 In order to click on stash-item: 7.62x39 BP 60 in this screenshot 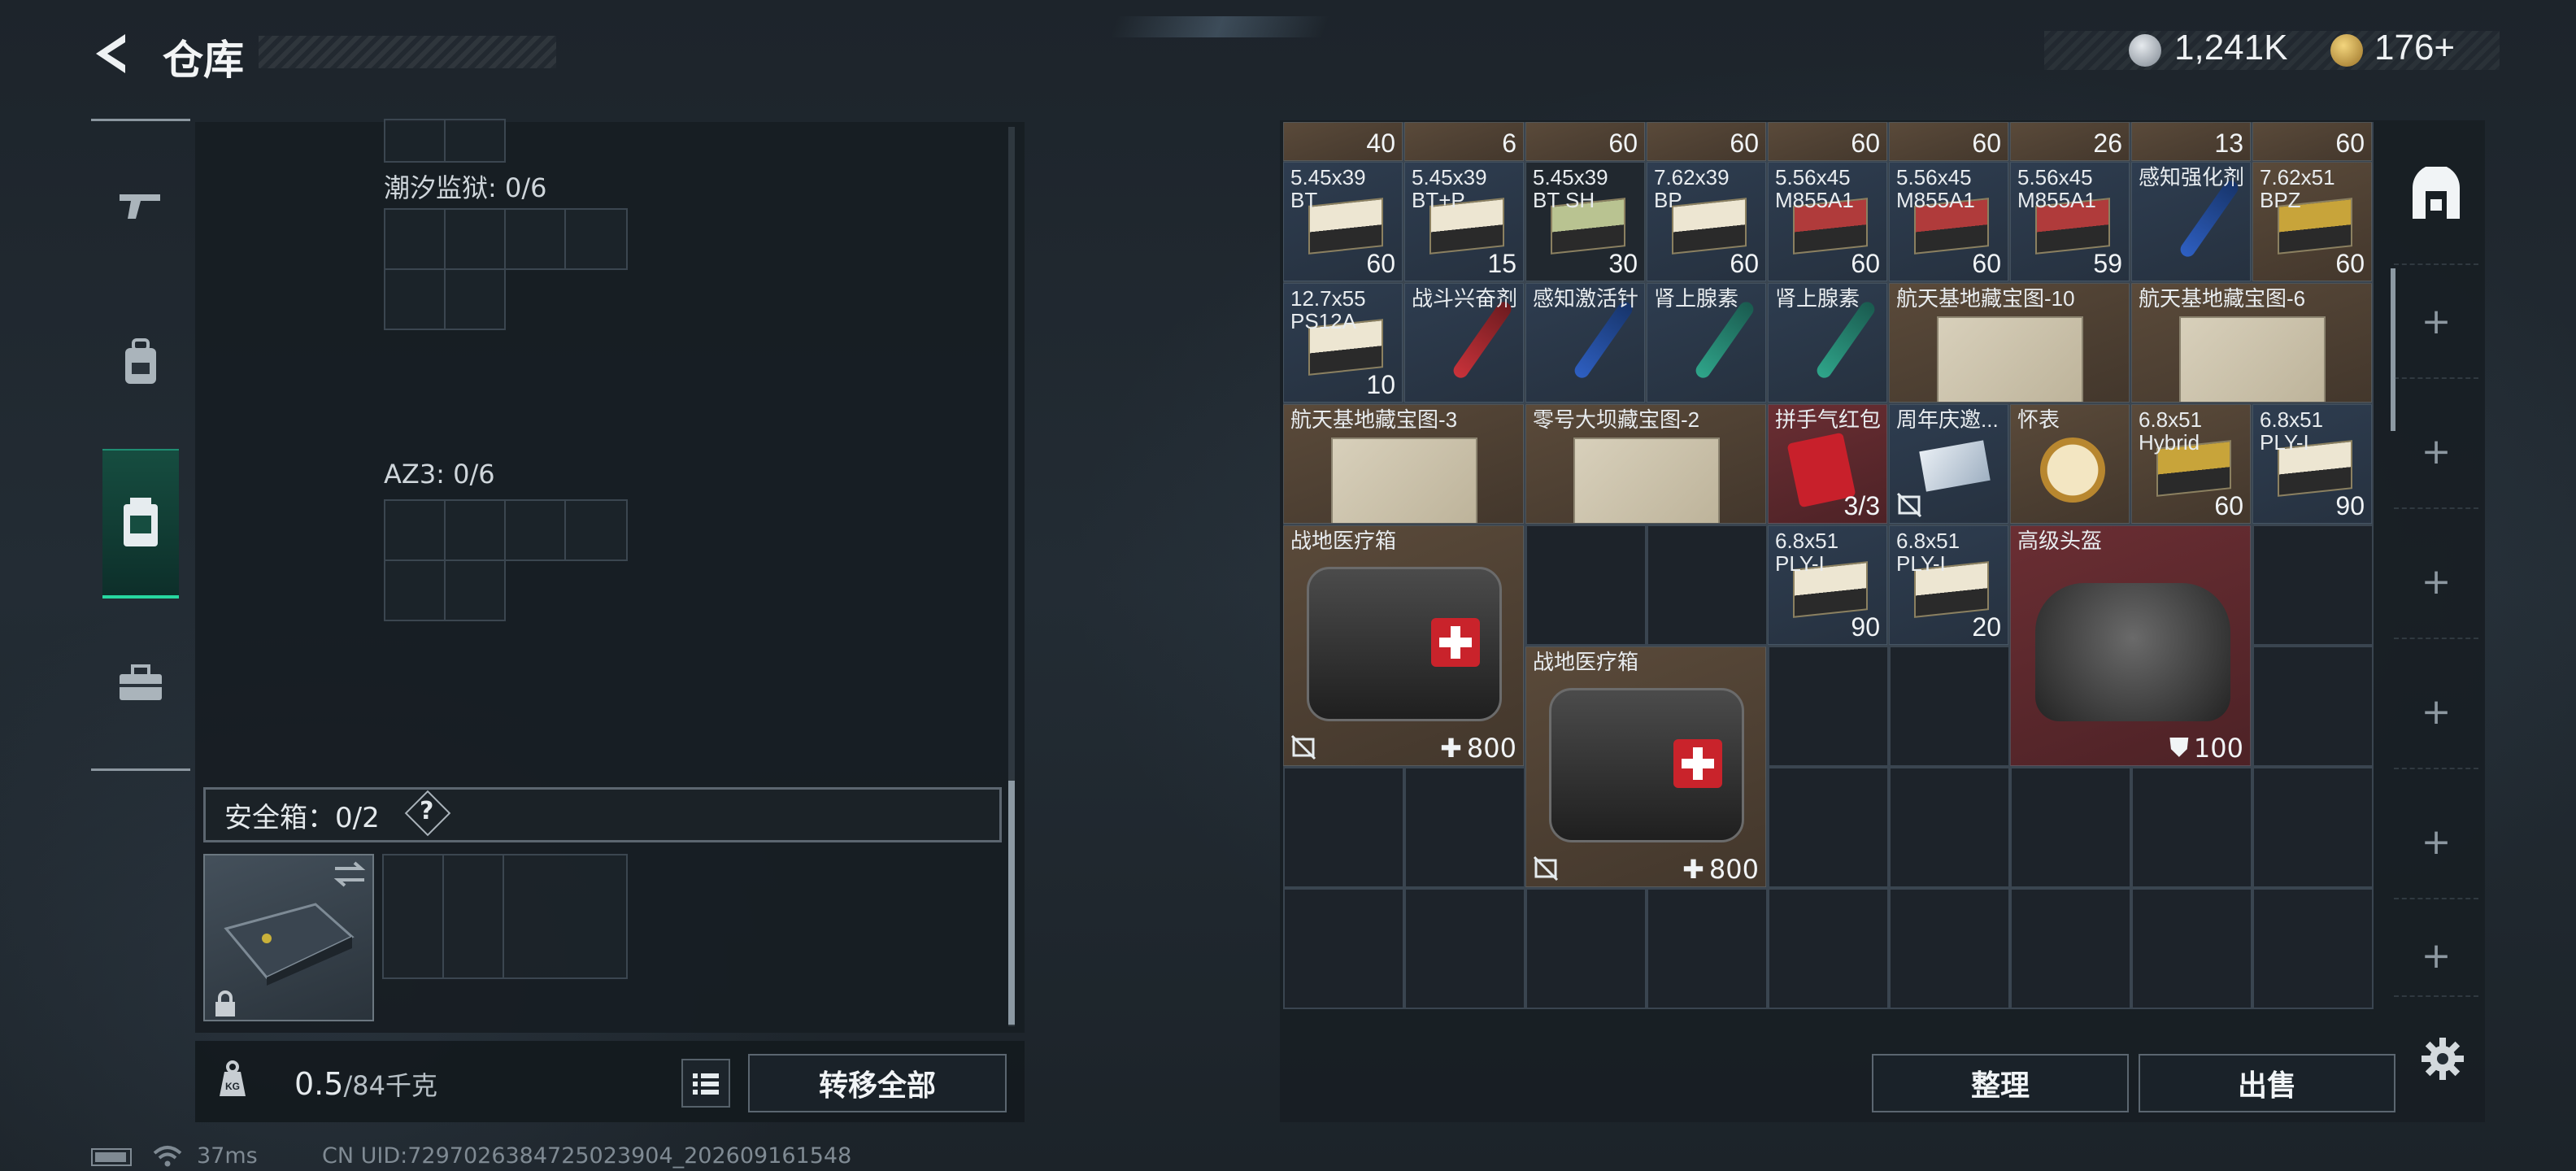, I will do `click(1707, 221)`.